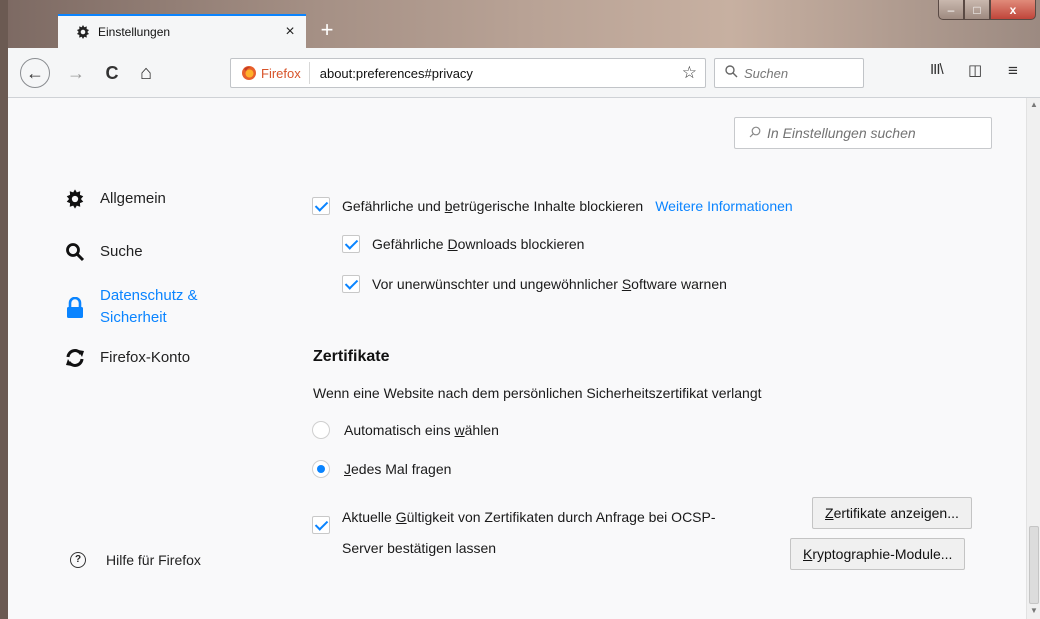  I want to click on category-datenschutz: Datenschutz & Sicherheit, so click(131, 307).